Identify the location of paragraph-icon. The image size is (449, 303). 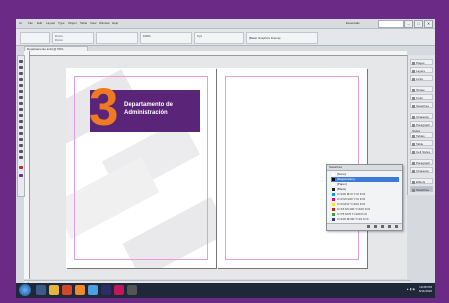
(413, 163).